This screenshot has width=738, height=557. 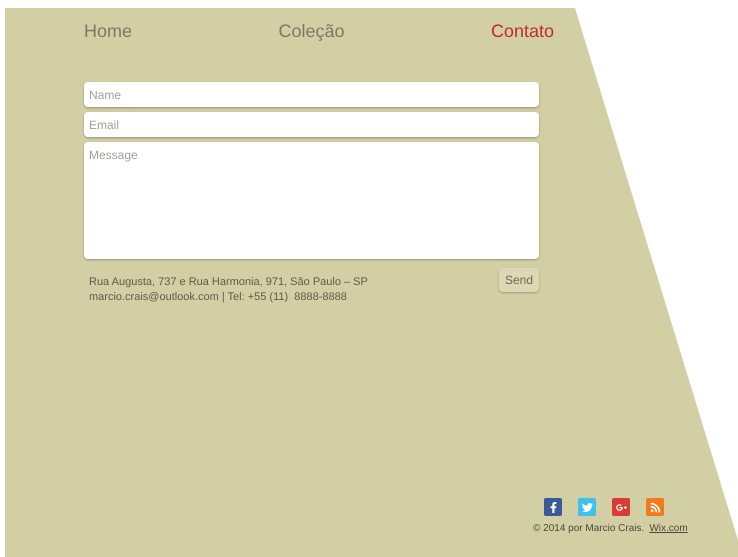 I want to click on nav-link: Coleção, so click(x=311, y=31).